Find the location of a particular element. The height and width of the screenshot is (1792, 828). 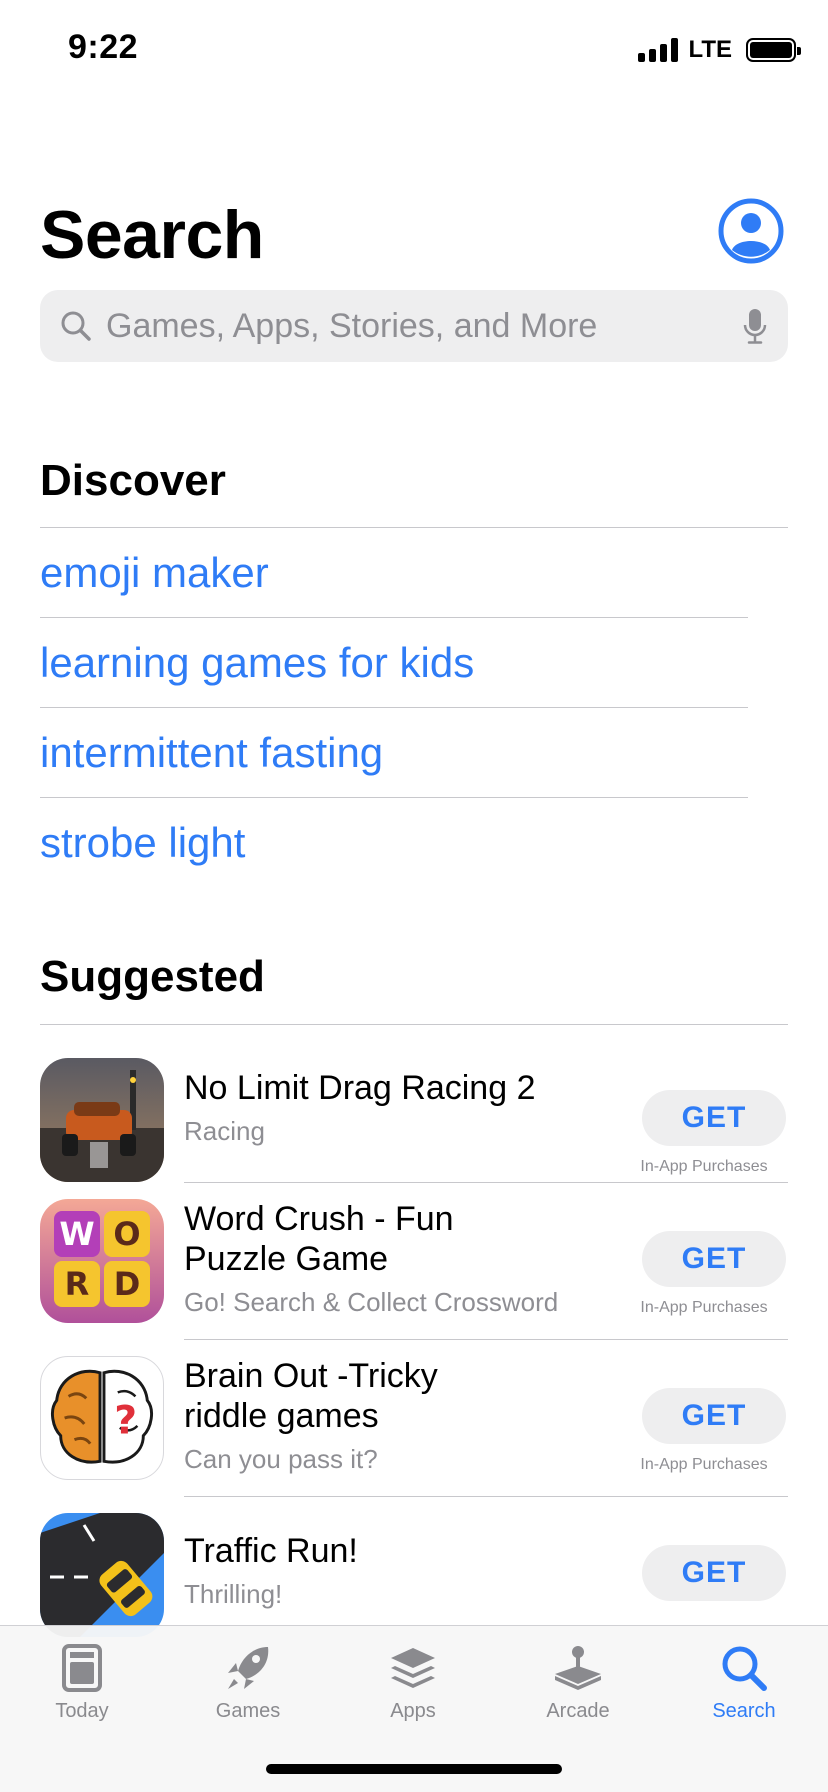

status-indicators: LTE is located at coordinates (719, 50).